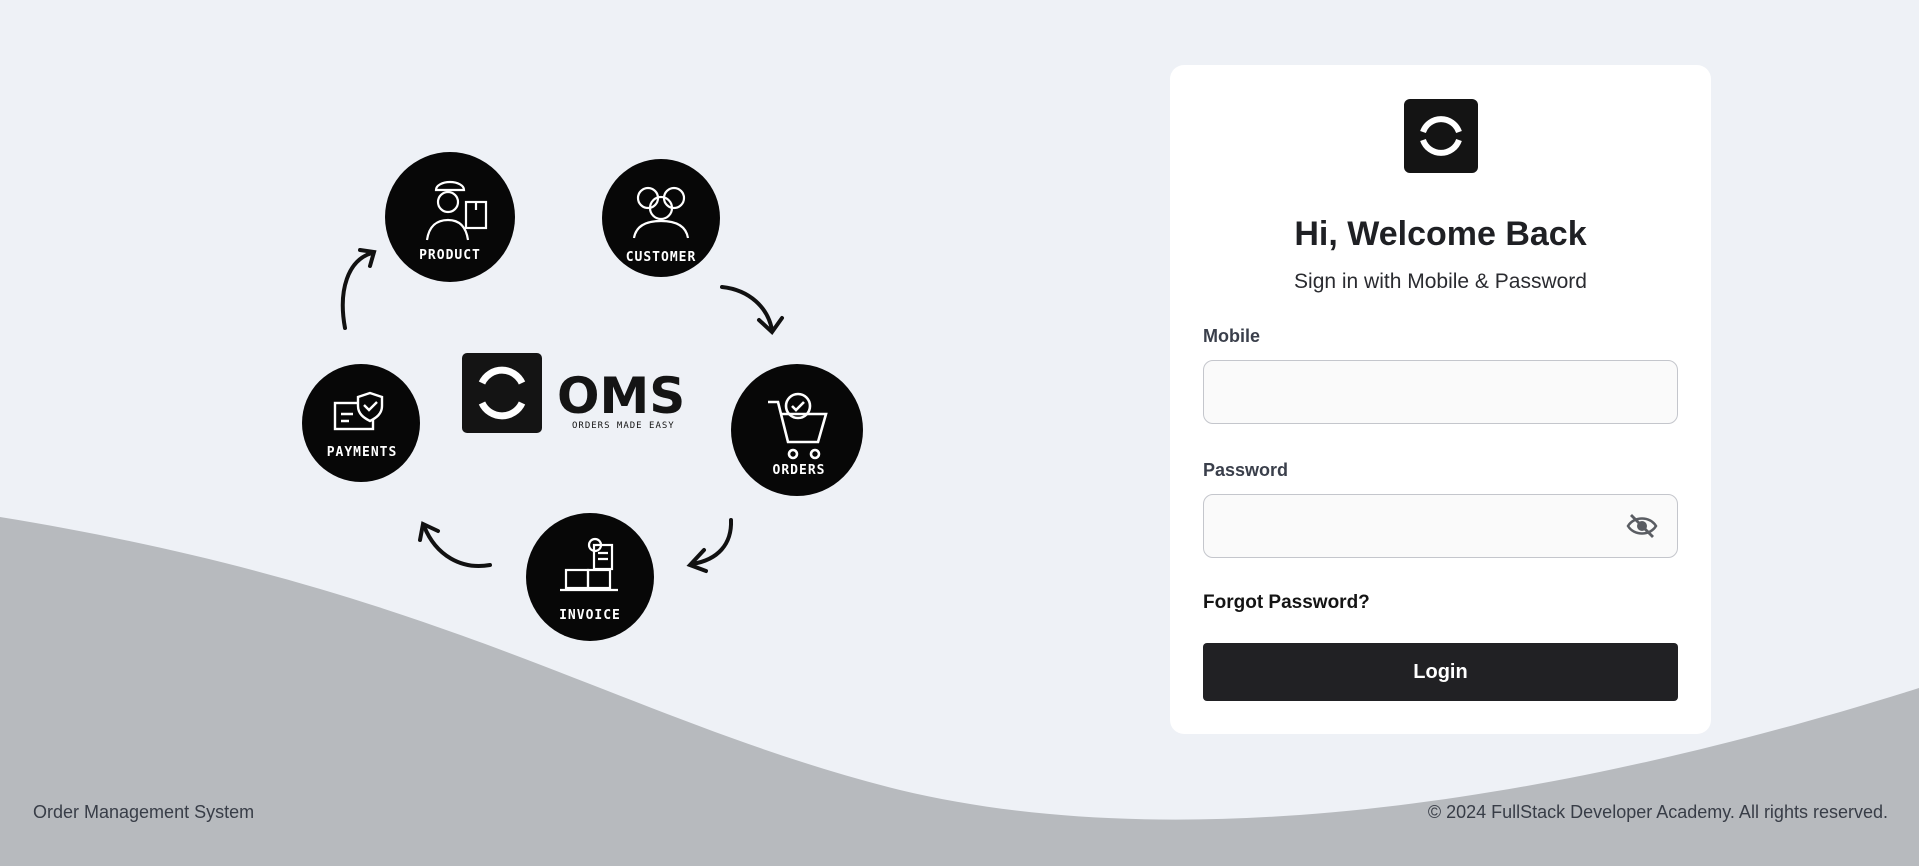 Image resolution: width=1919 pixels, height=866 pixels. What do you see at coordinates (362, 452) in the screenshot?
I see `svg-text: PAYMENTS` at bounding box center [362, 452].